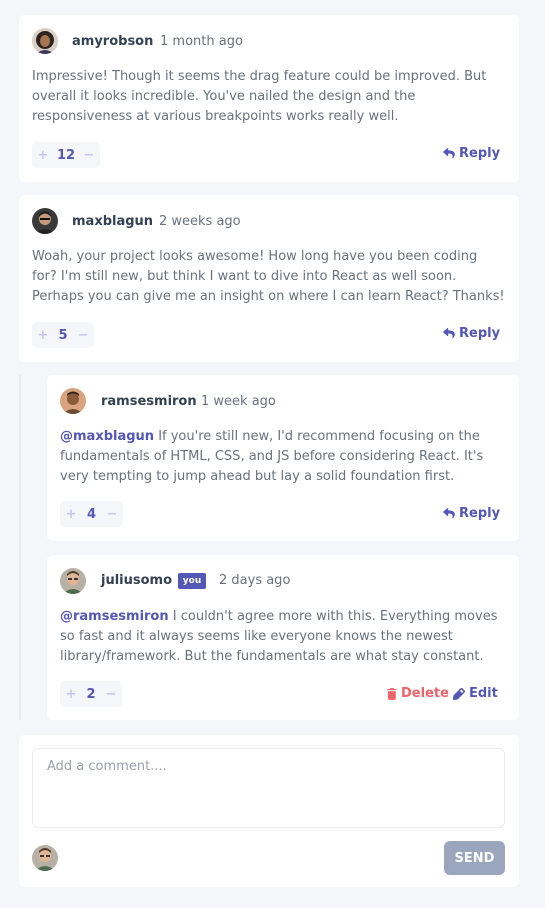 This screenshot has height=908, width=545. Describe the element at coordinates (268, 788) in the screenshot. I see `comment-input` at that location.